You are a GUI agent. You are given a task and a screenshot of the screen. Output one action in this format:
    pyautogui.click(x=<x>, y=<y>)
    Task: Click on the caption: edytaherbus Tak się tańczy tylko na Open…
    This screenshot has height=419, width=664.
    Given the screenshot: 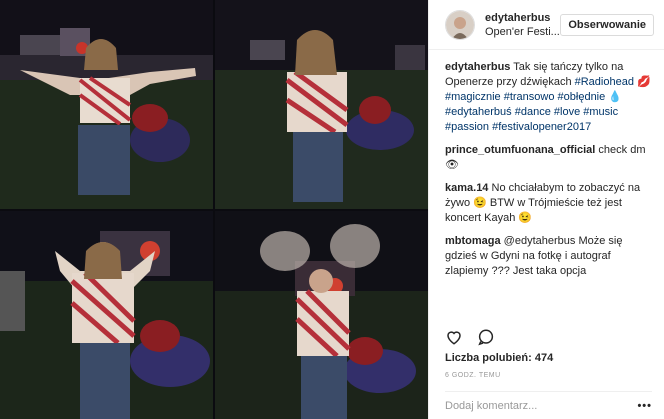 What is the action you would take?
    pyautogui.click(x=548, y=97)
    